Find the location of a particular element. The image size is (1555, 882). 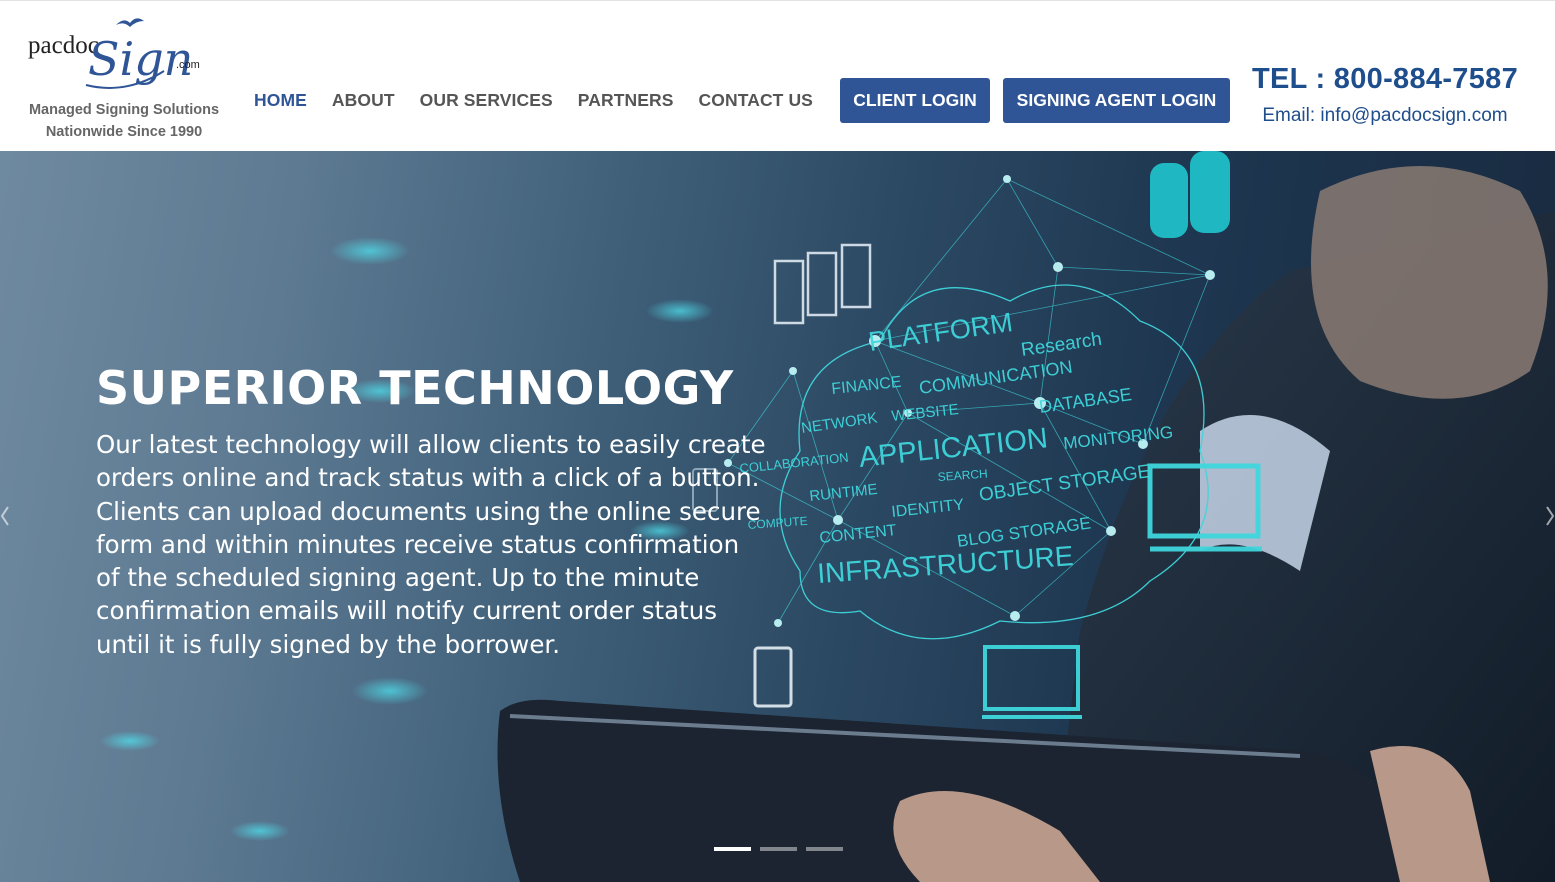

database-icon is located at coordinates (1190, 194).